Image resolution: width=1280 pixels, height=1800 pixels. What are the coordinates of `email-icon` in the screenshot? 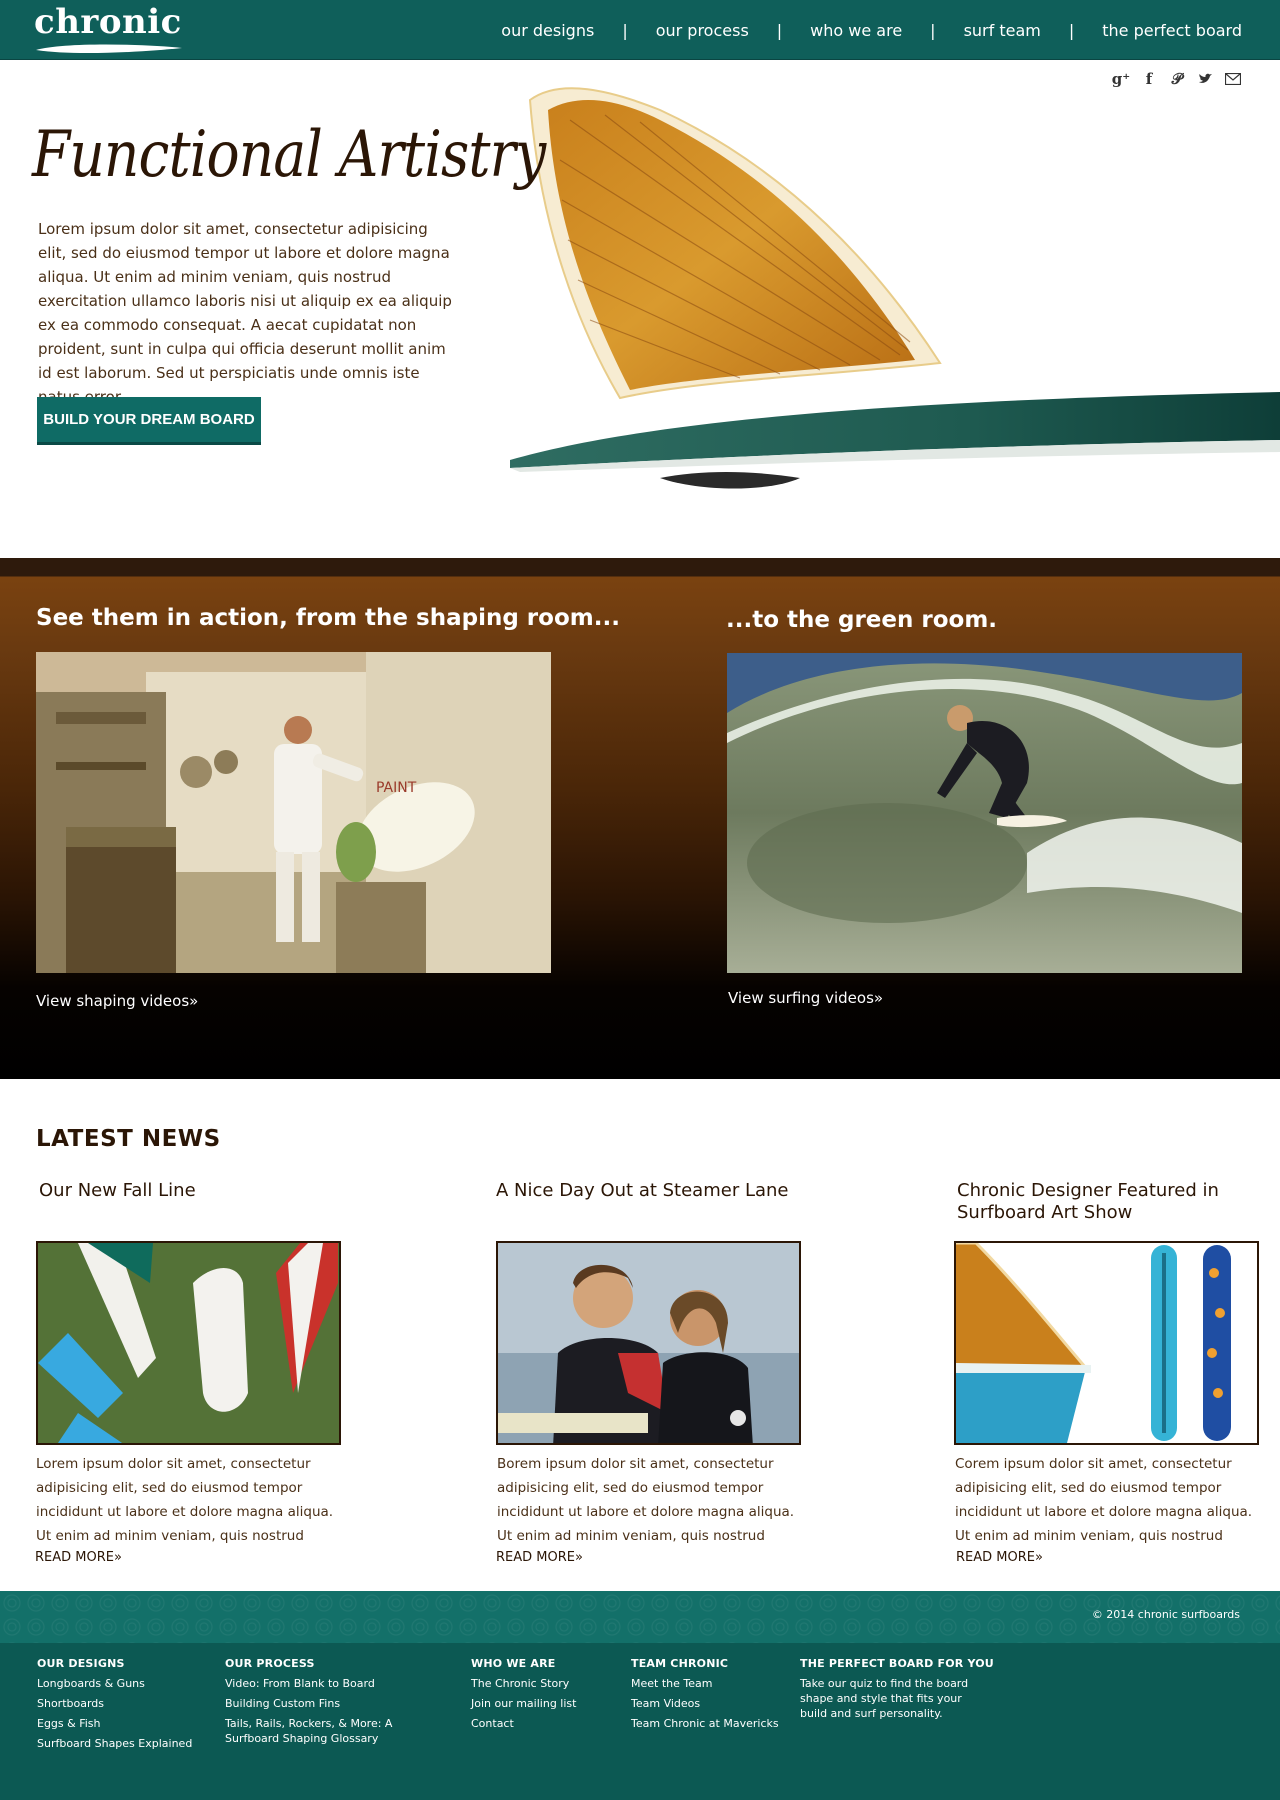 It's located at (1233, 79).